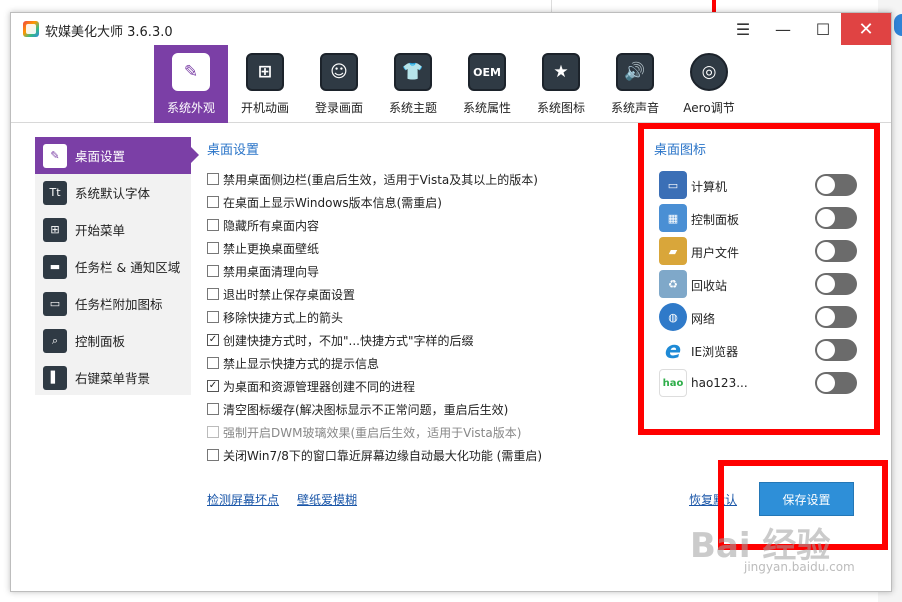 This screenshot has height=602, width=902. I want to click on app-title: 软媒美化大师 3.6.3.0, so click(109, 32).